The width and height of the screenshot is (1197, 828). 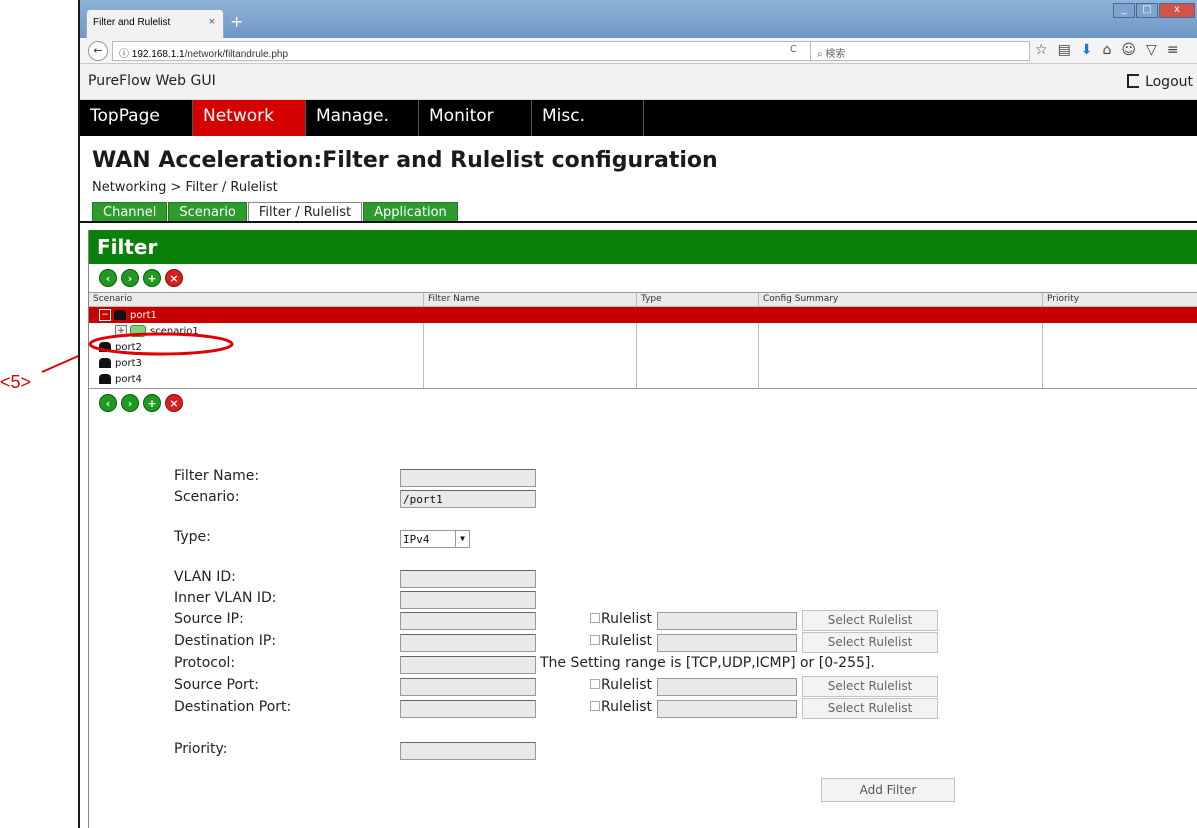 What do you see at coordinates (698, 299) in the screenshot?
I see `col-type: Type` at bounding box center [698, 299].